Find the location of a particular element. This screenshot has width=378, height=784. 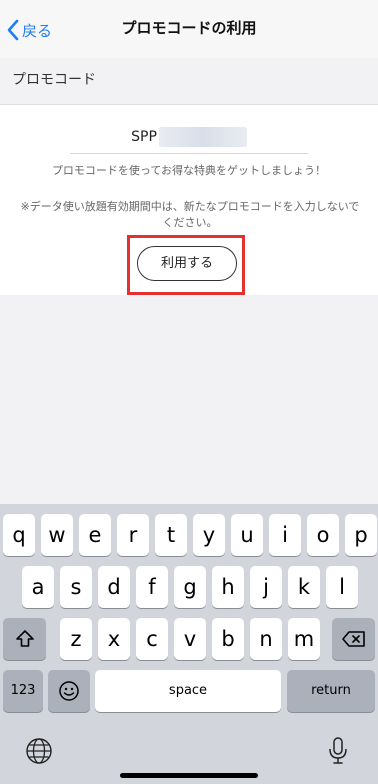

key-k: k is located at coordinates (304, 587).